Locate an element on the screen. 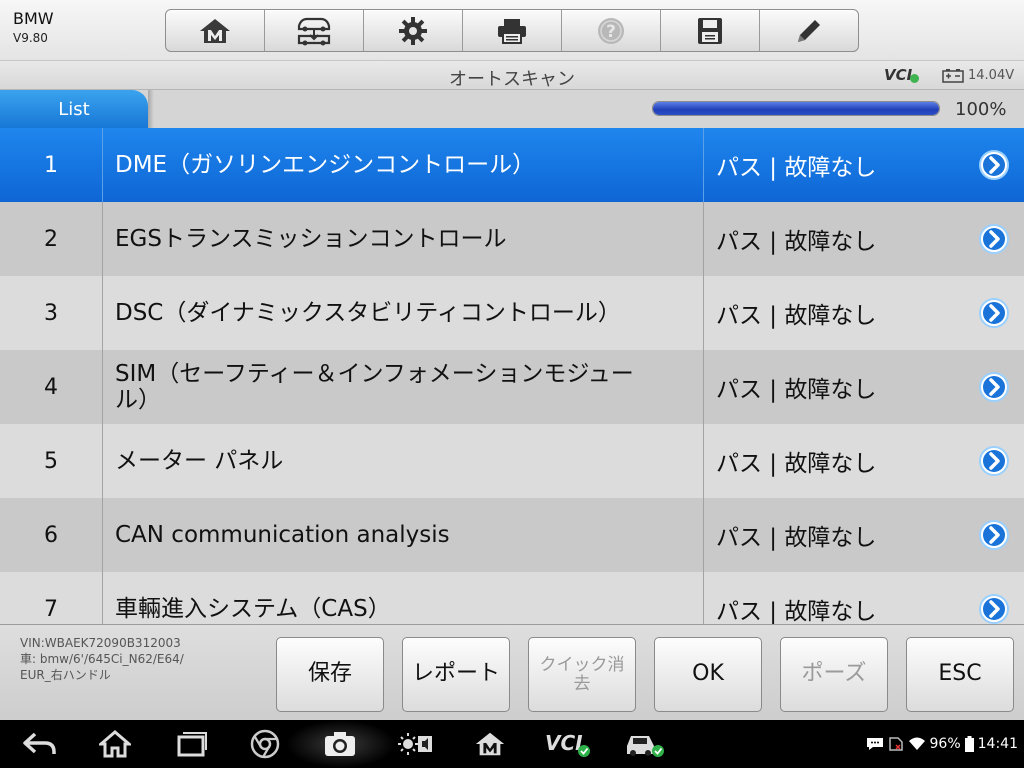 The width and height of the screenshot is (1024, 768). back-arrow-icon is located at coordinates (39, 743).